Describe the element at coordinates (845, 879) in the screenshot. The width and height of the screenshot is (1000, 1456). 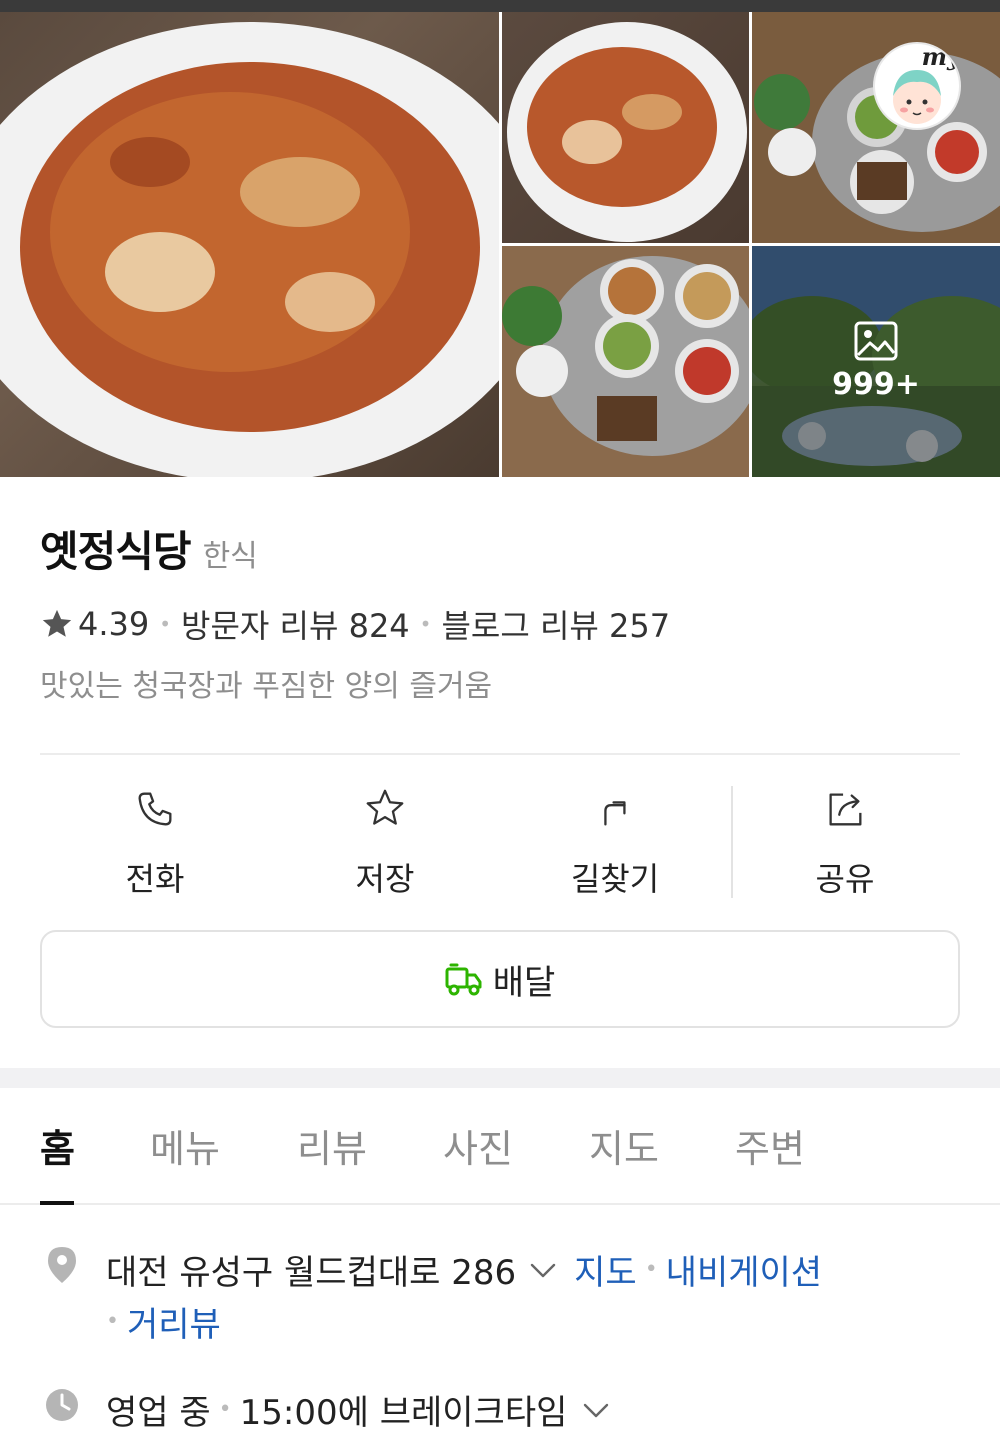
I see `share-label: 공유` at that location.